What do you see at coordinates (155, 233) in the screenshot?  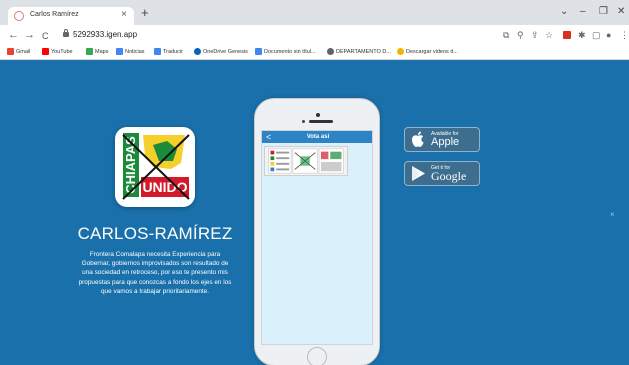 I see `candidate-name: CARLOS-RAMÍREZ` at bounding box center [155, 233].